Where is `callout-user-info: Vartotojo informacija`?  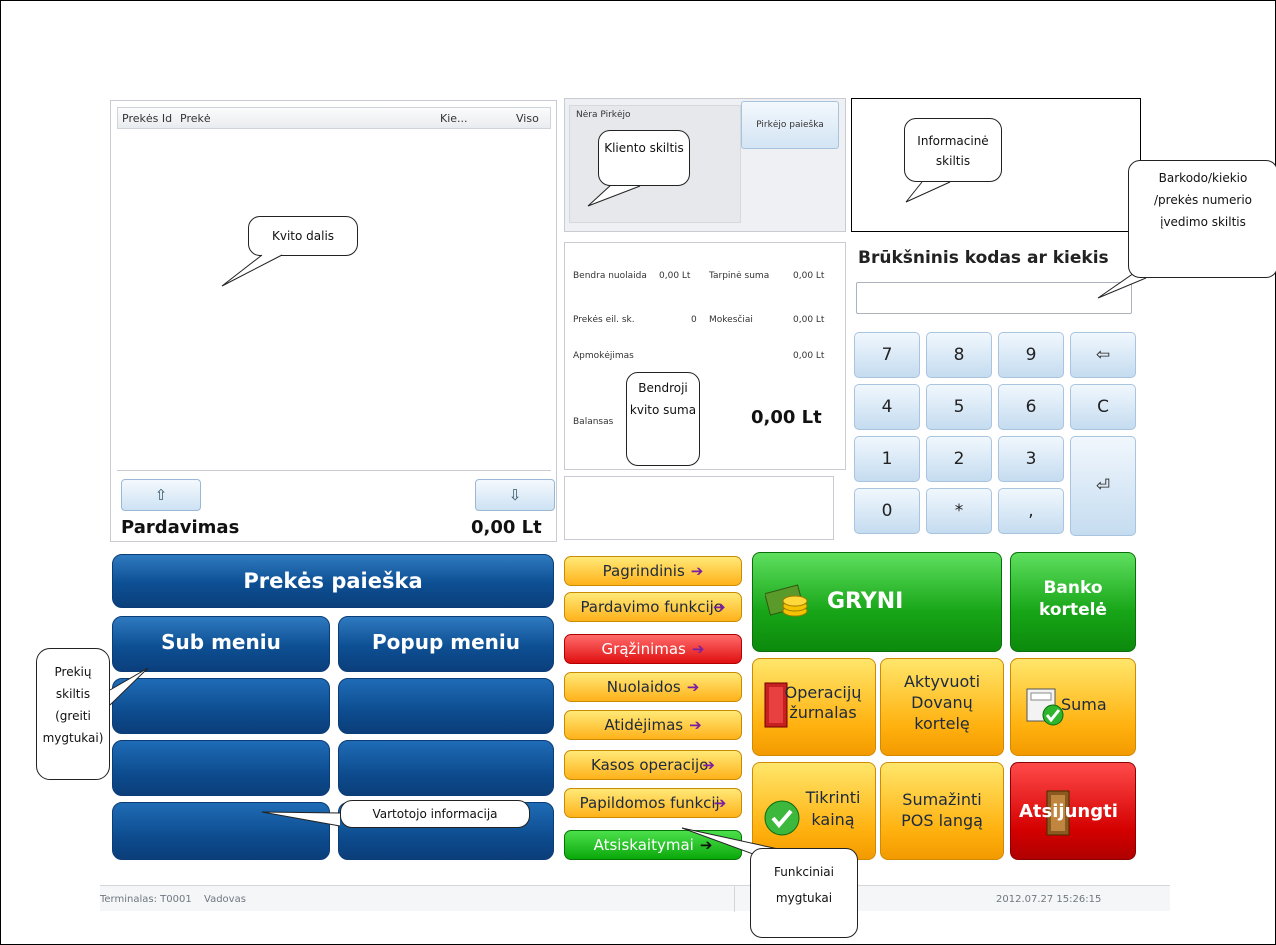 callout-user-info: Vartotojo informacija is located at coordinates (435, 814).